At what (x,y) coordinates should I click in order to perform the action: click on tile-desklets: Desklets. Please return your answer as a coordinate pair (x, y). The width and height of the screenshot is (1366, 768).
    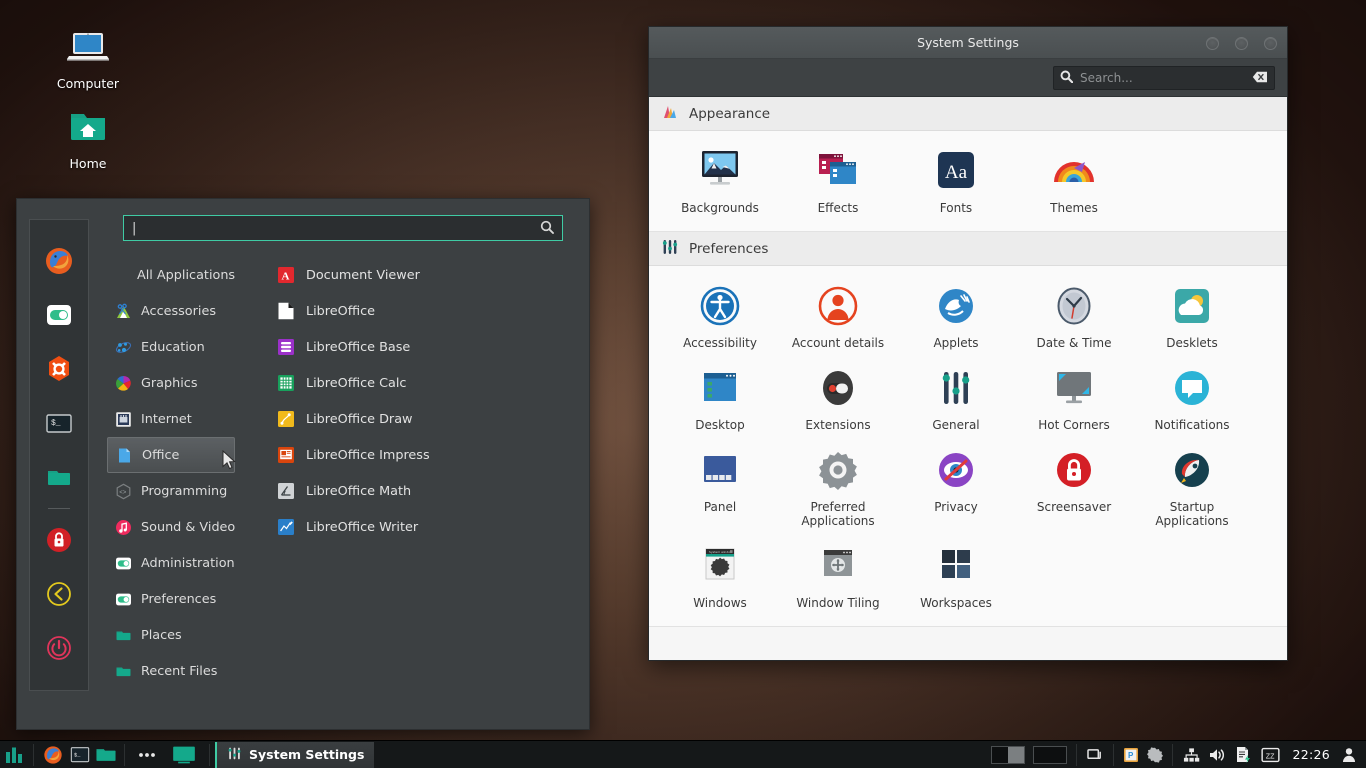
    Looking at the image, I should click on (1192, 317).